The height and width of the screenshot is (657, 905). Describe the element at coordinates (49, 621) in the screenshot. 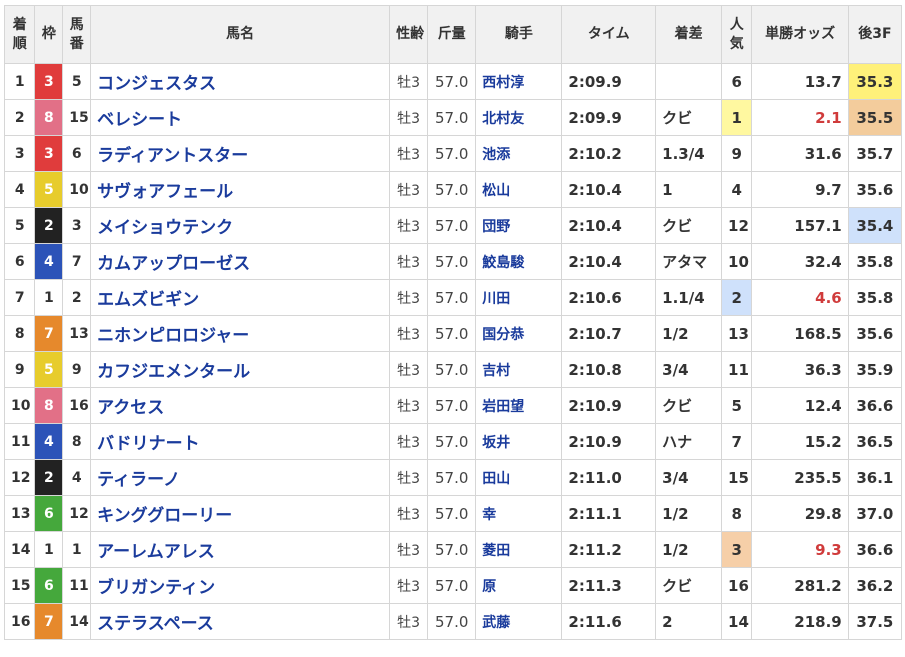

I see `waku-cell: 7` at that location.